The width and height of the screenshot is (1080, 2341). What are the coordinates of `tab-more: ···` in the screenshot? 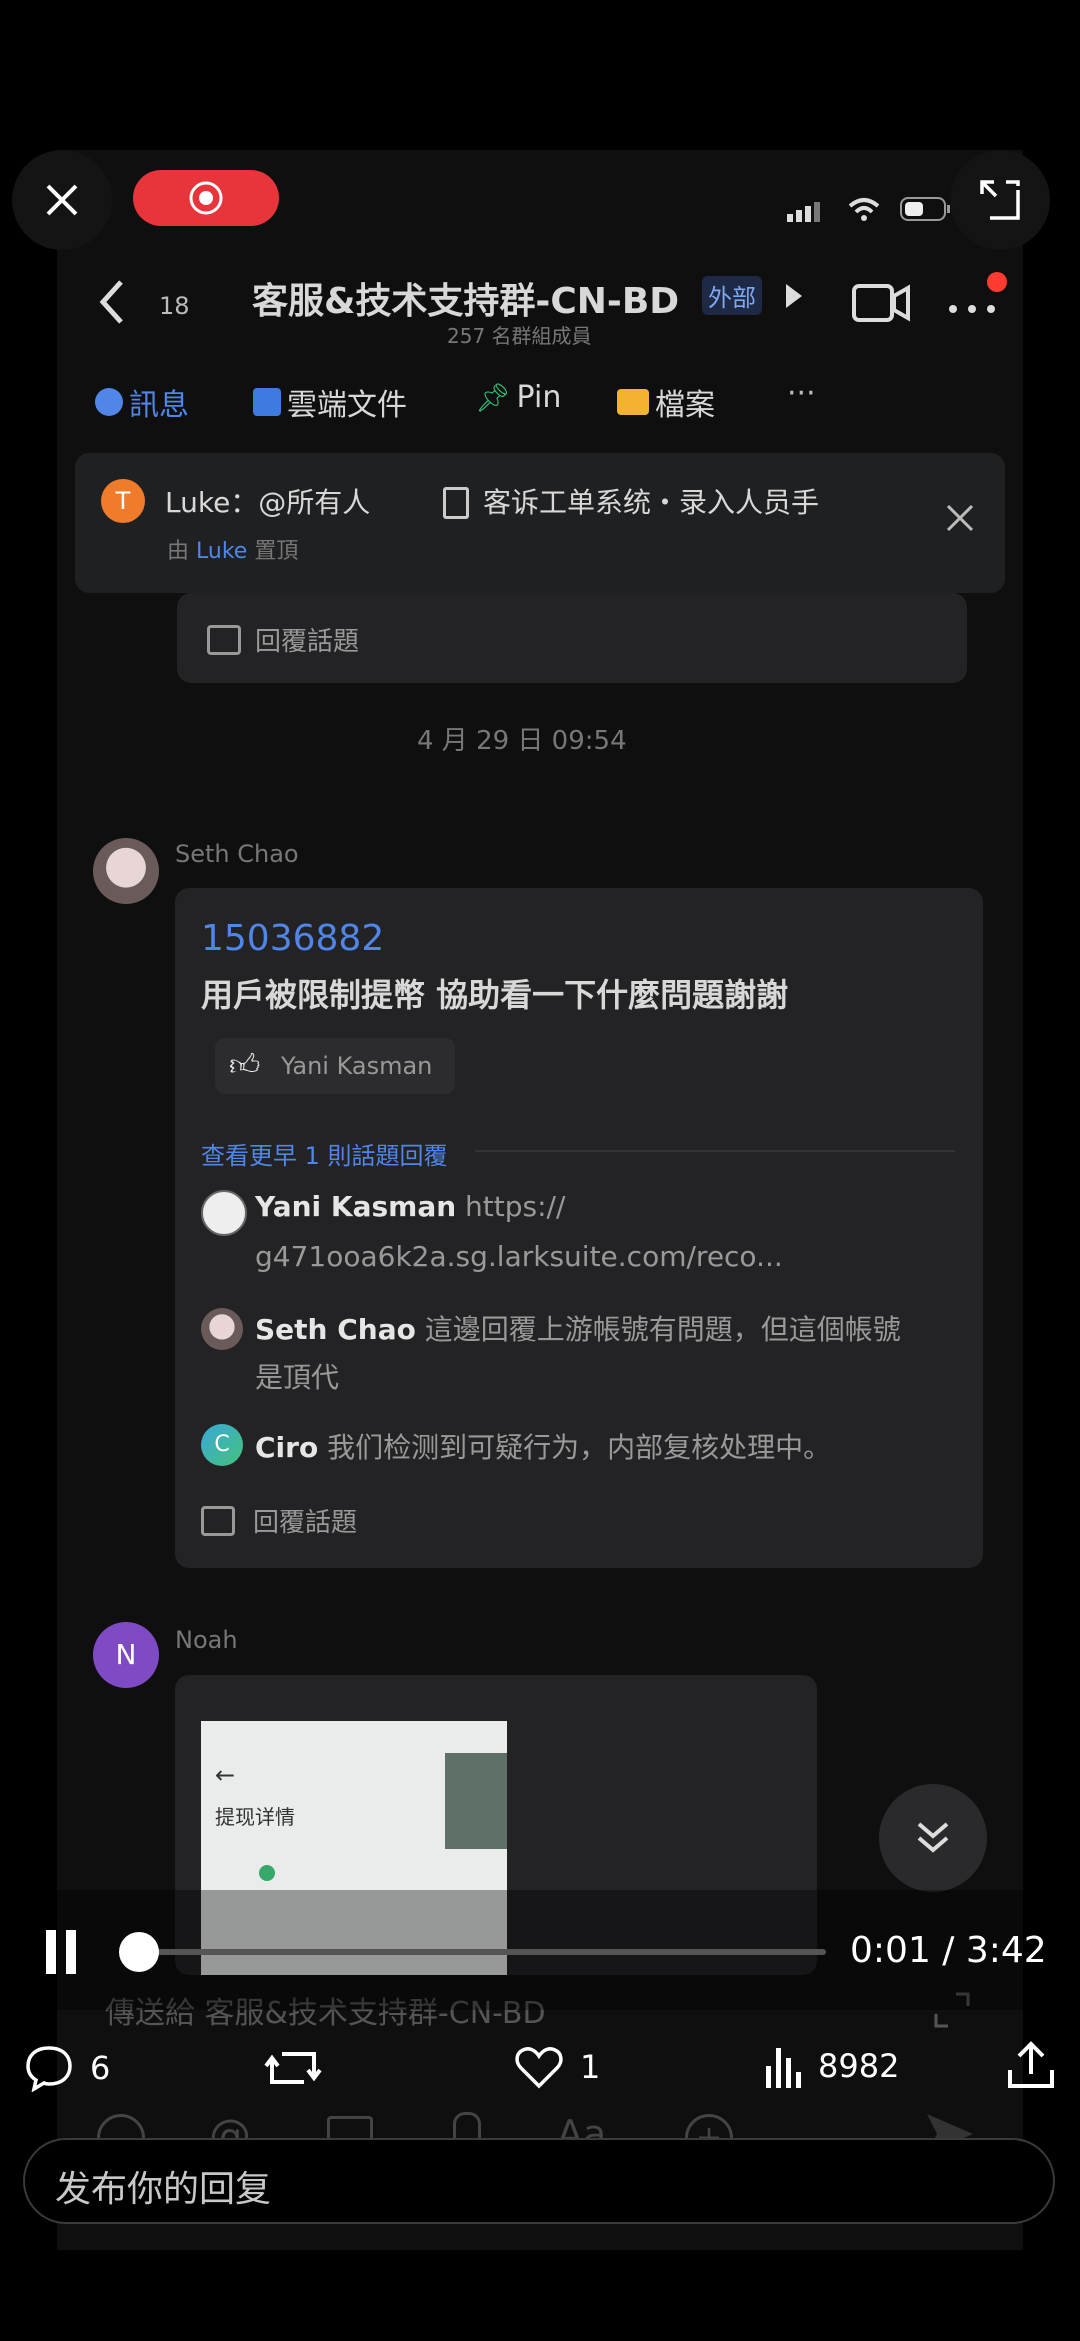 It's located at (801, 393).